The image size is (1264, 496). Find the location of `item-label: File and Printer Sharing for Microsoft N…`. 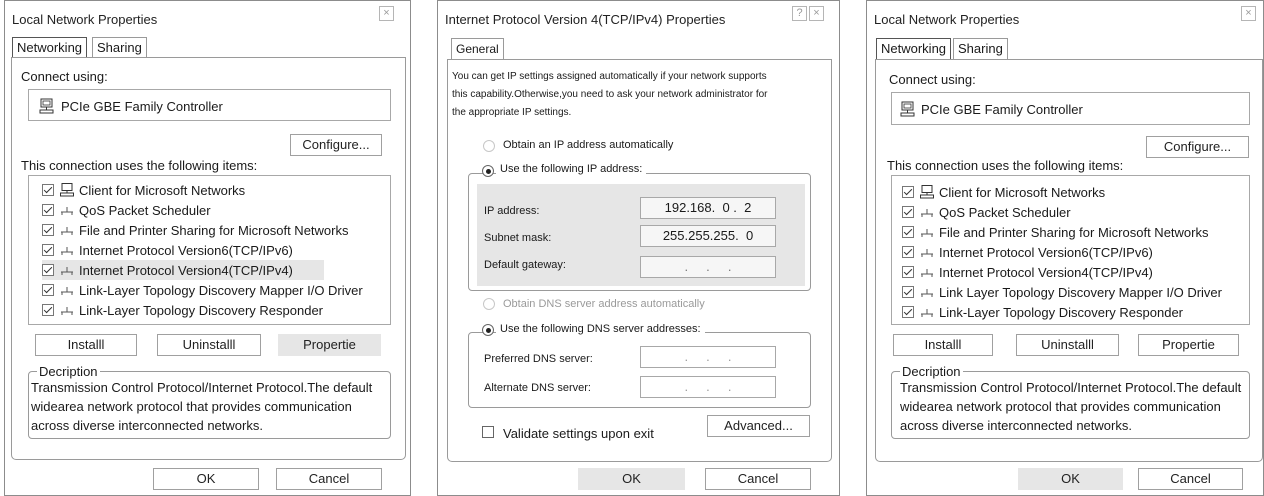

item-label: File and Printer Sharing for Microsoft N… is located at coordinates (1074, 232).